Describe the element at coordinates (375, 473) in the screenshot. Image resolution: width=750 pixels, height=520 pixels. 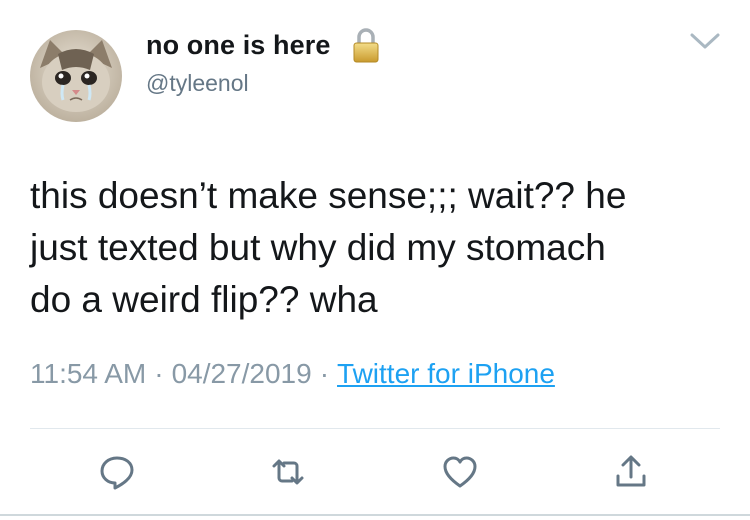
I see `action-bar` at that location.